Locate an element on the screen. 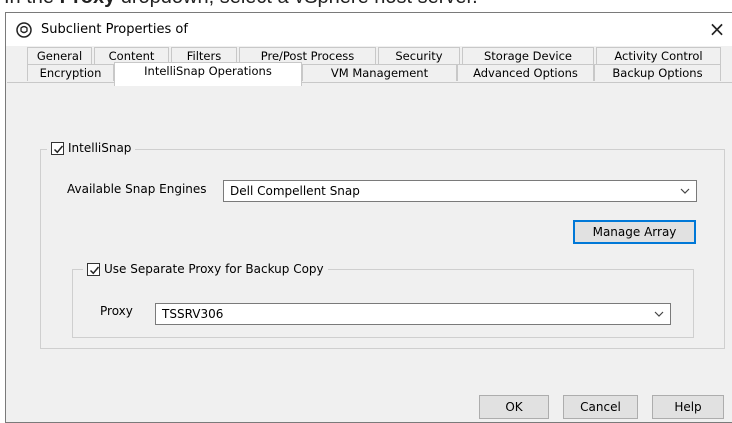  close-icon: × is located at coordinates (717, 29).